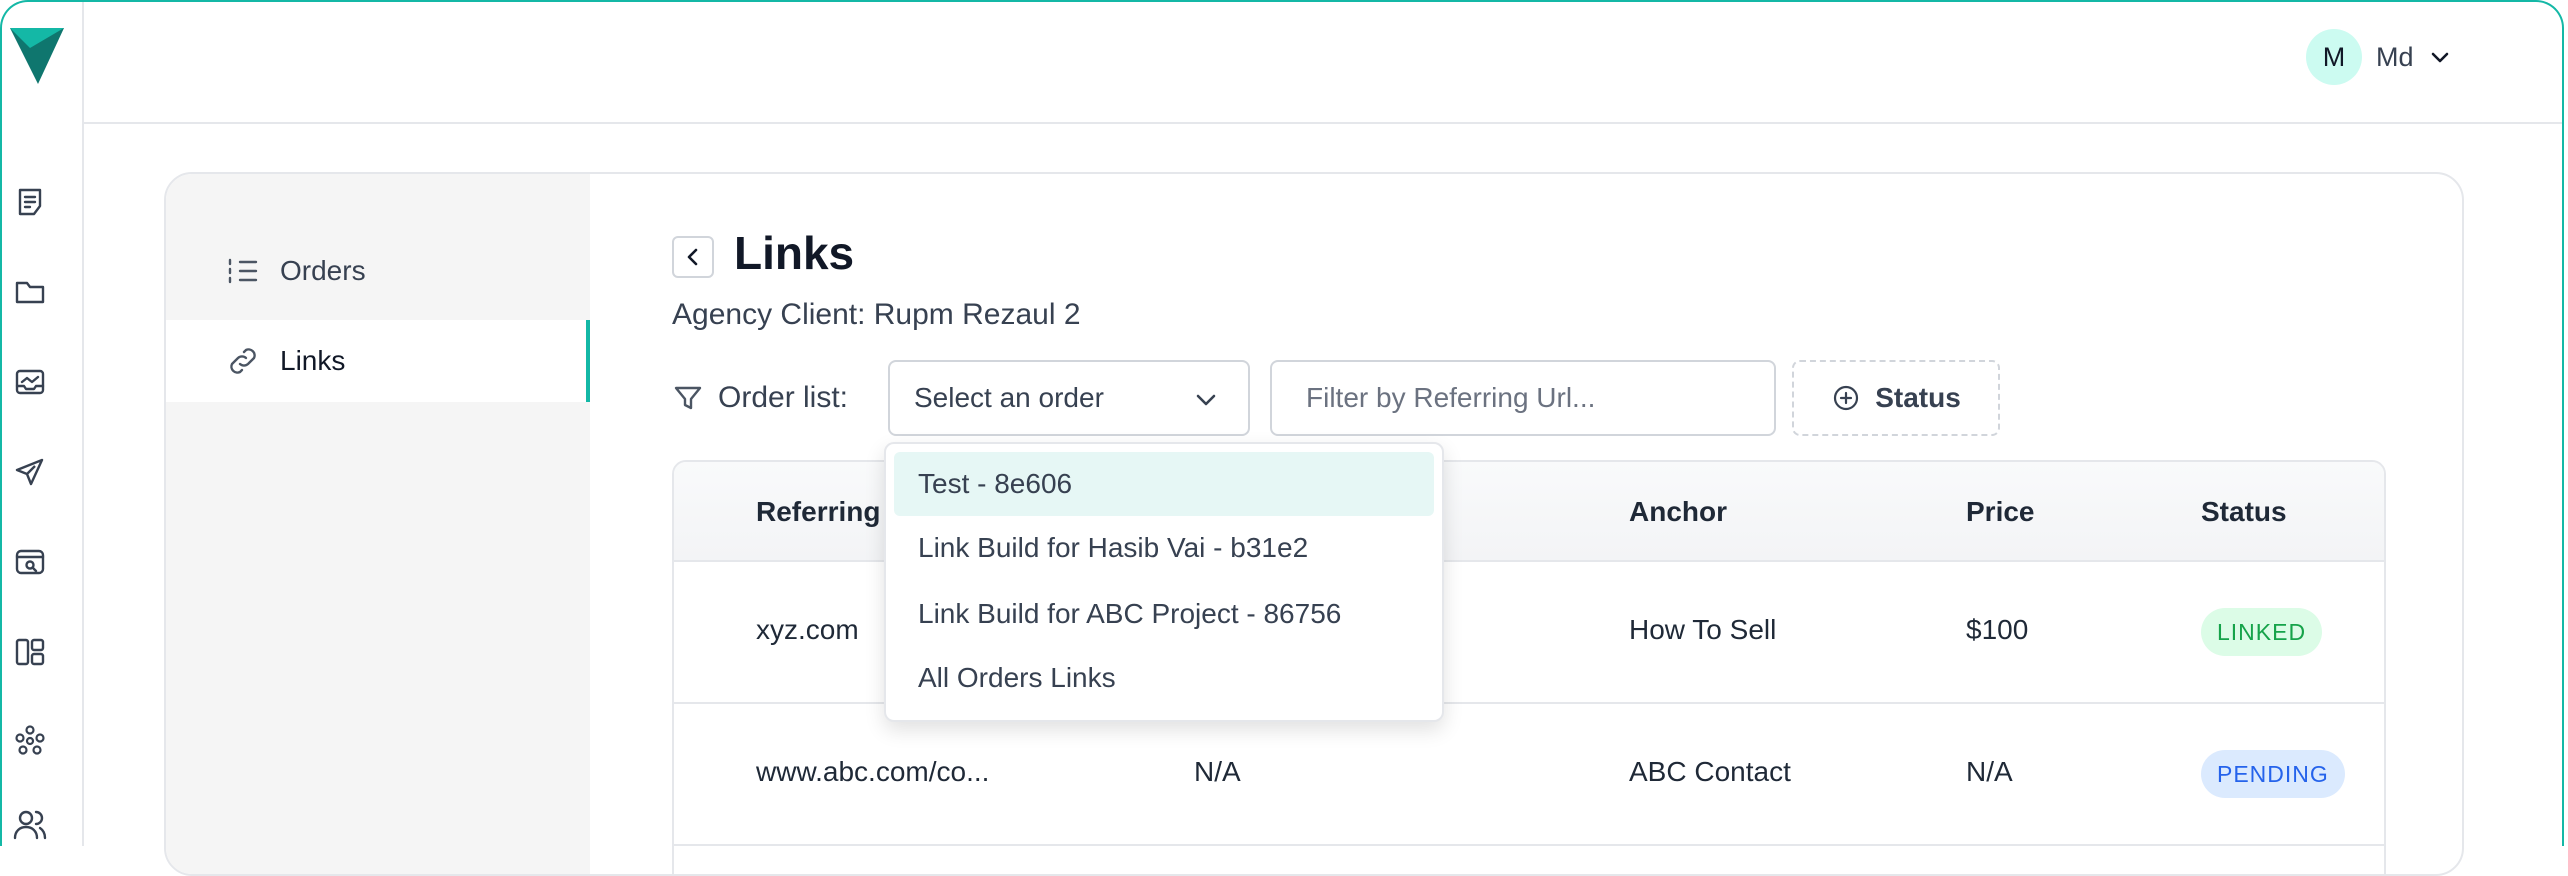  I want to click on order-list-label: Order list:, so click(760, 398).